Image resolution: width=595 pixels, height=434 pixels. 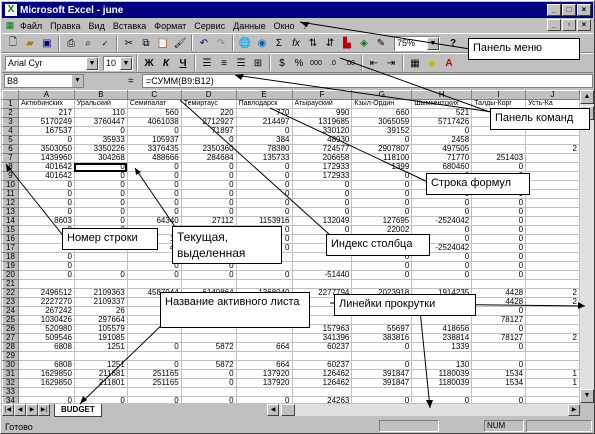 I want to click on cell: 2109363, so click(x=101, y=293).